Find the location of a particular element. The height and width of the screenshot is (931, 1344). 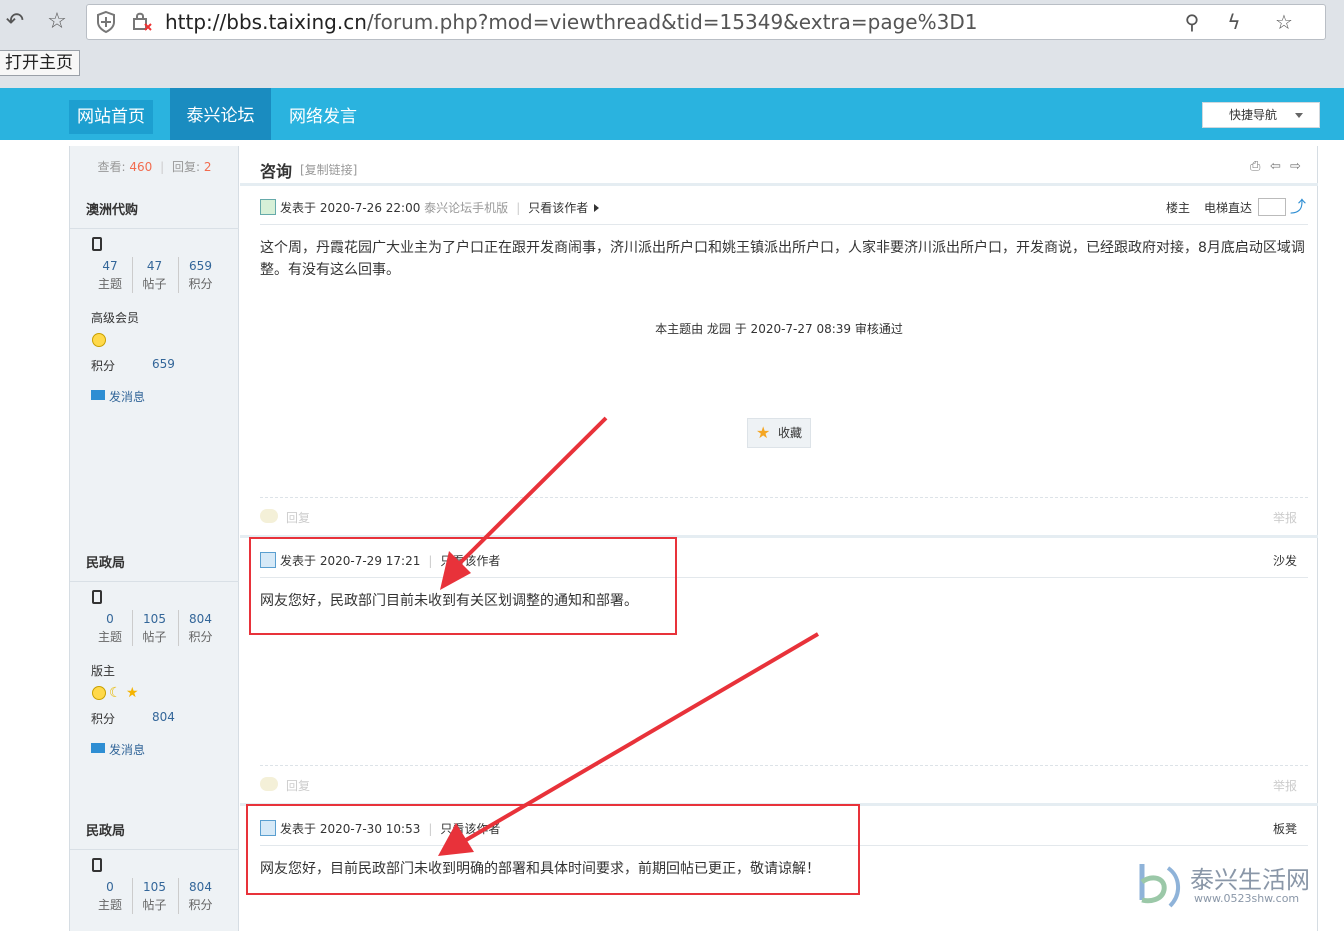

bookmark-star-icon: ☆ is located at coordinates (1284, 22).